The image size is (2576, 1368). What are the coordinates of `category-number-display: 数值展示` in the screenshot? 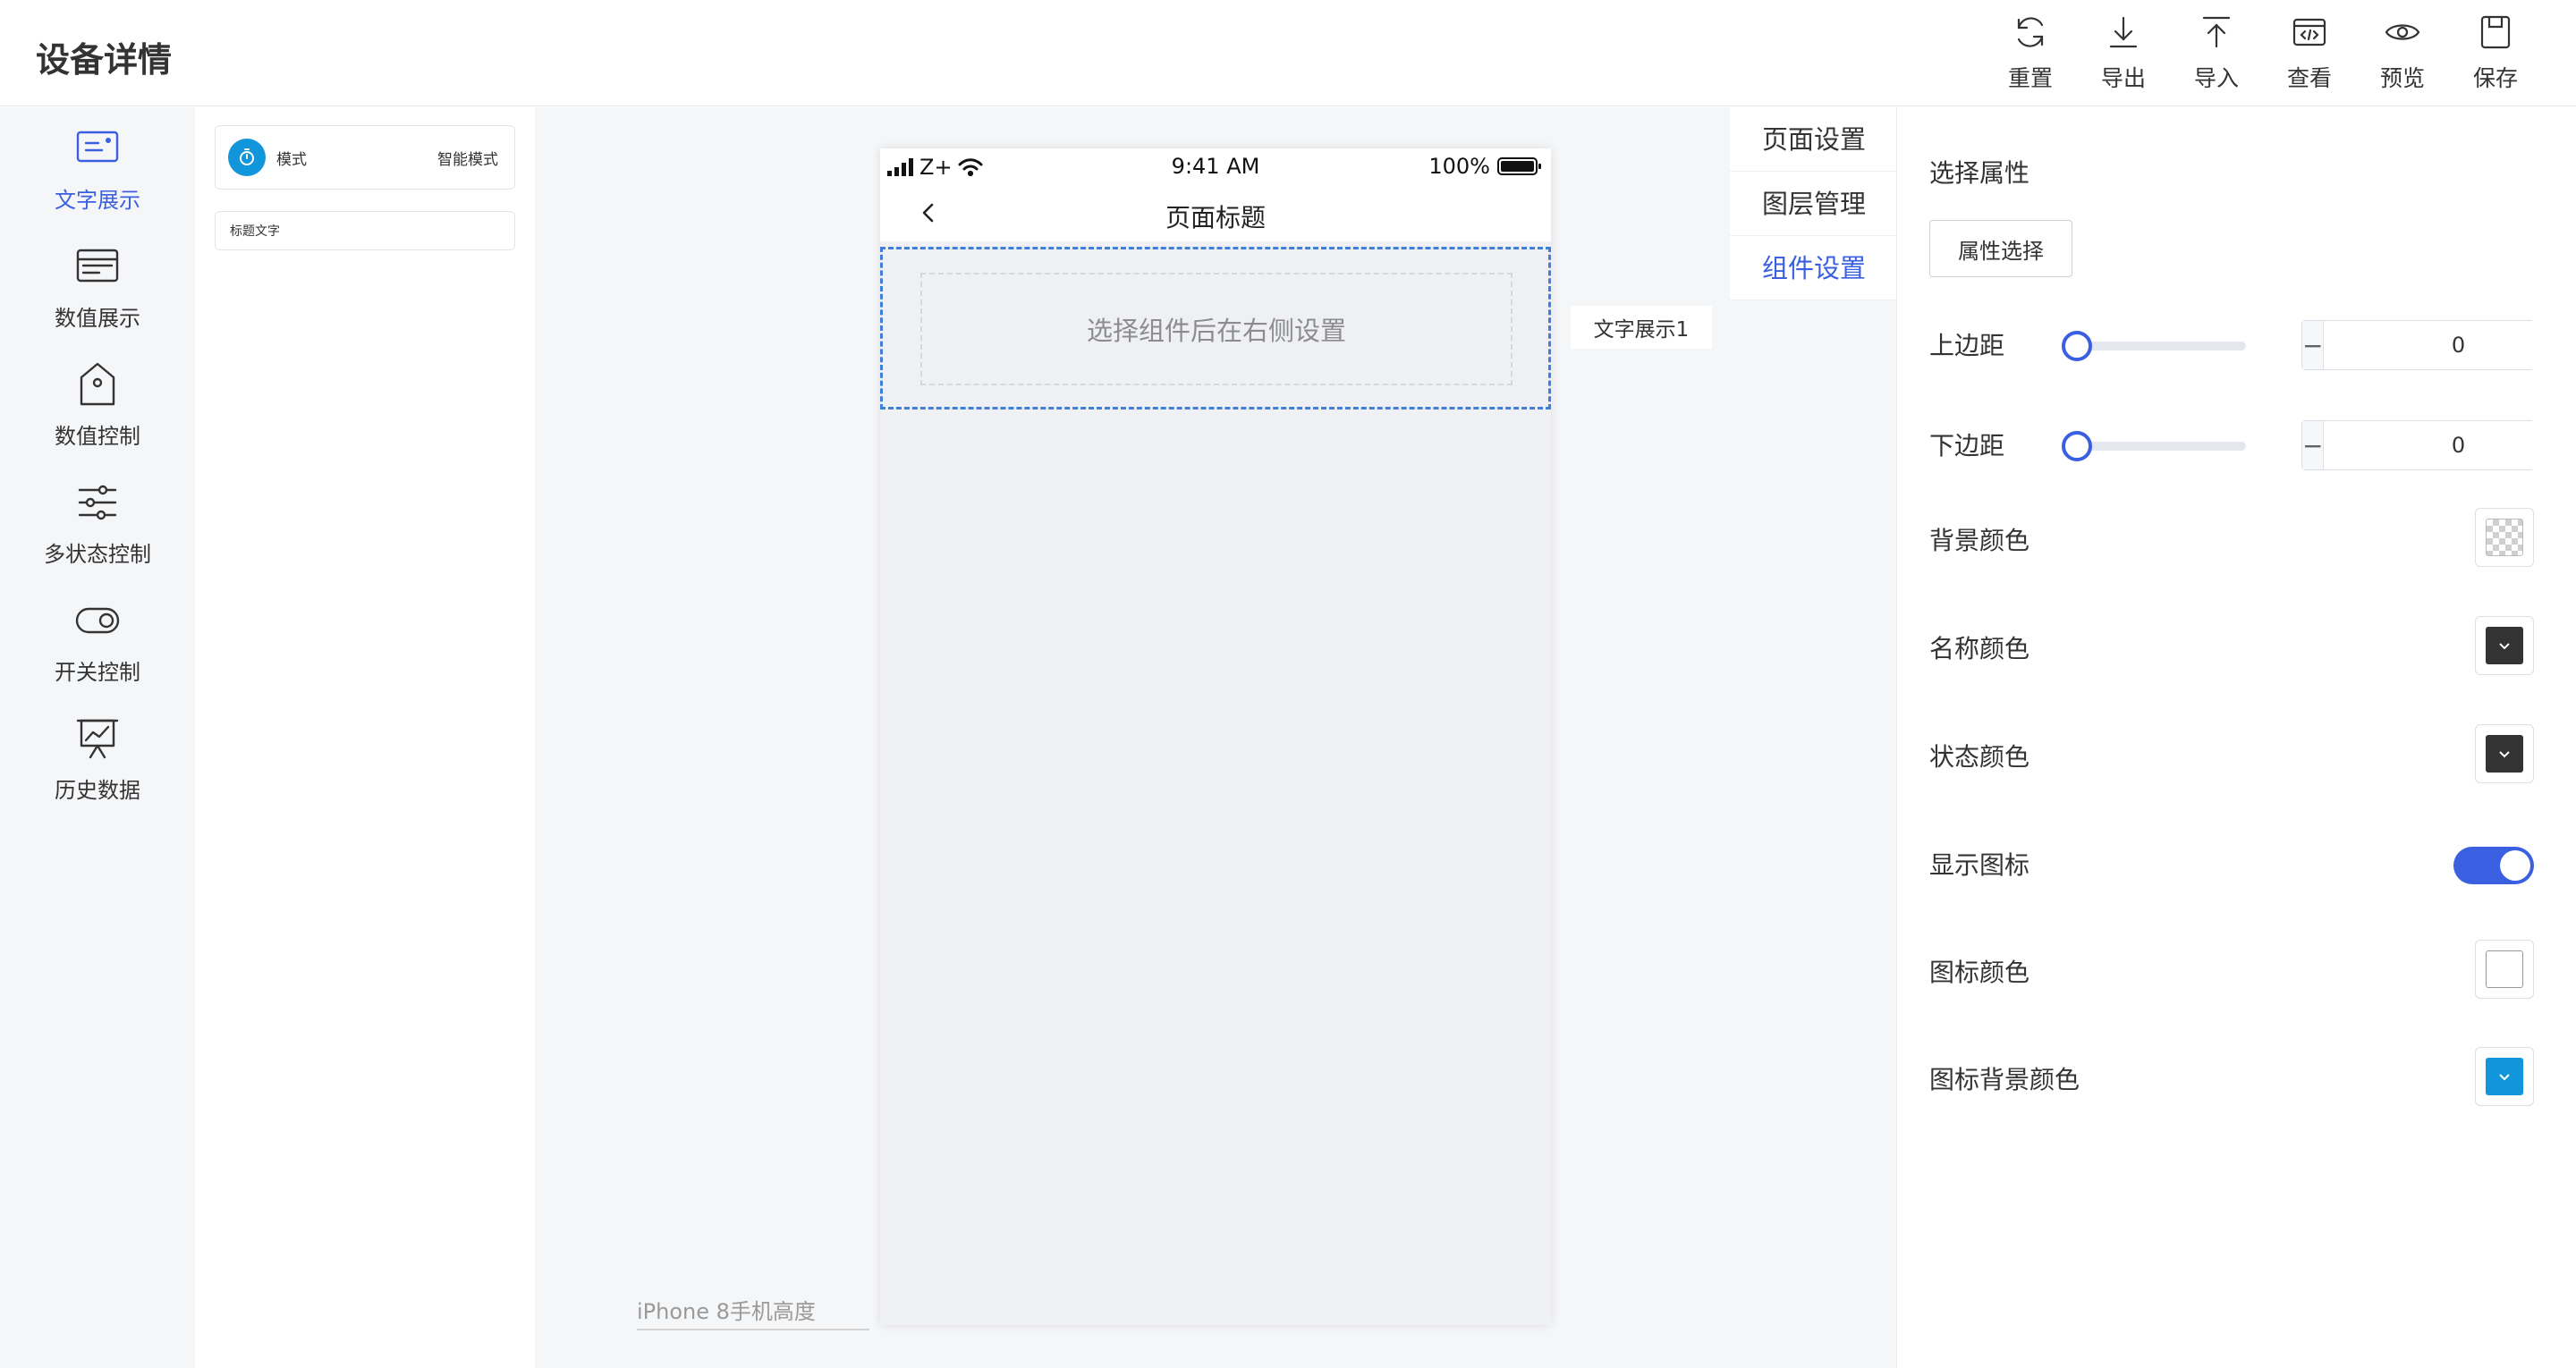 It's located at (97, 284).